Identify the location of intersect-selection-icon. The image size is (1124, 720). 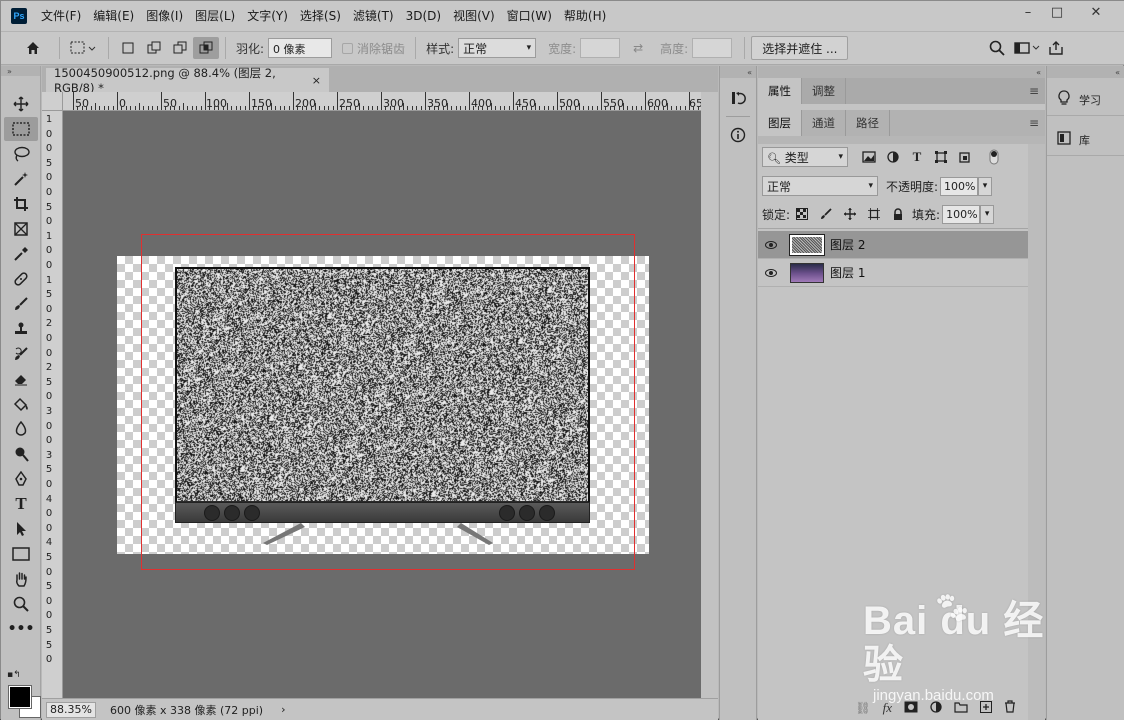
(206, 48).